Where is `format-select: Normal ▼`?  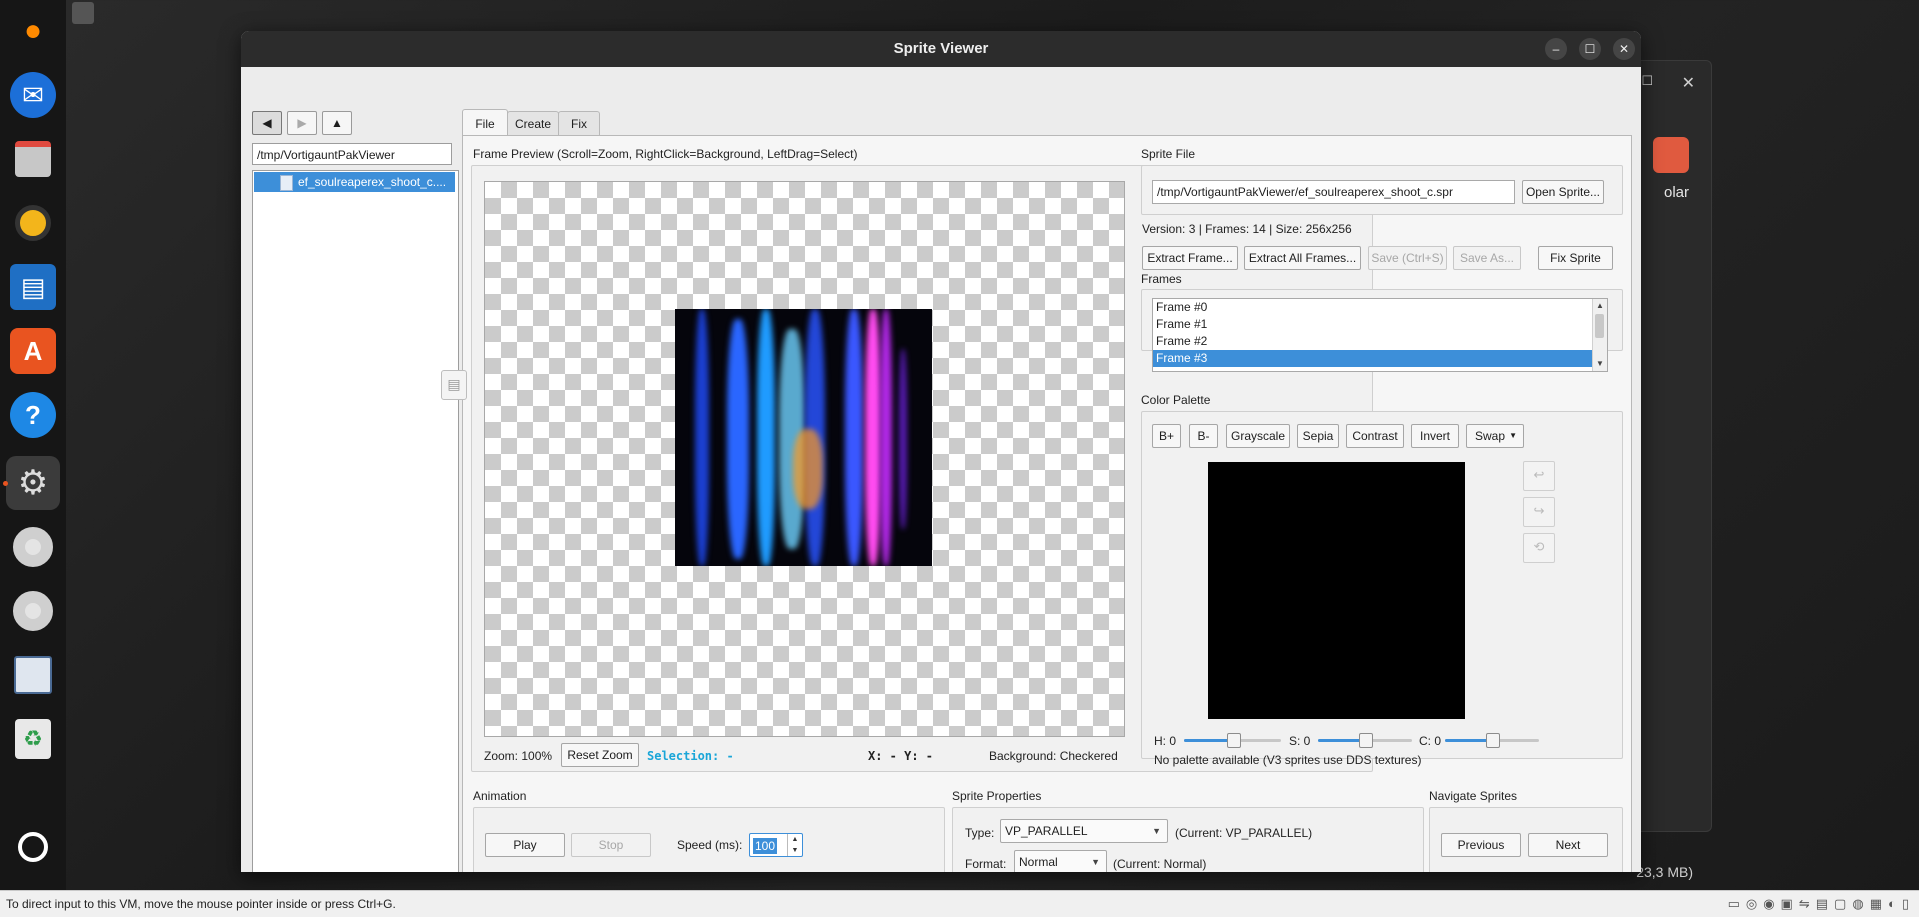
format-select: Normal ▼ is located at coordinates (1060, 861).